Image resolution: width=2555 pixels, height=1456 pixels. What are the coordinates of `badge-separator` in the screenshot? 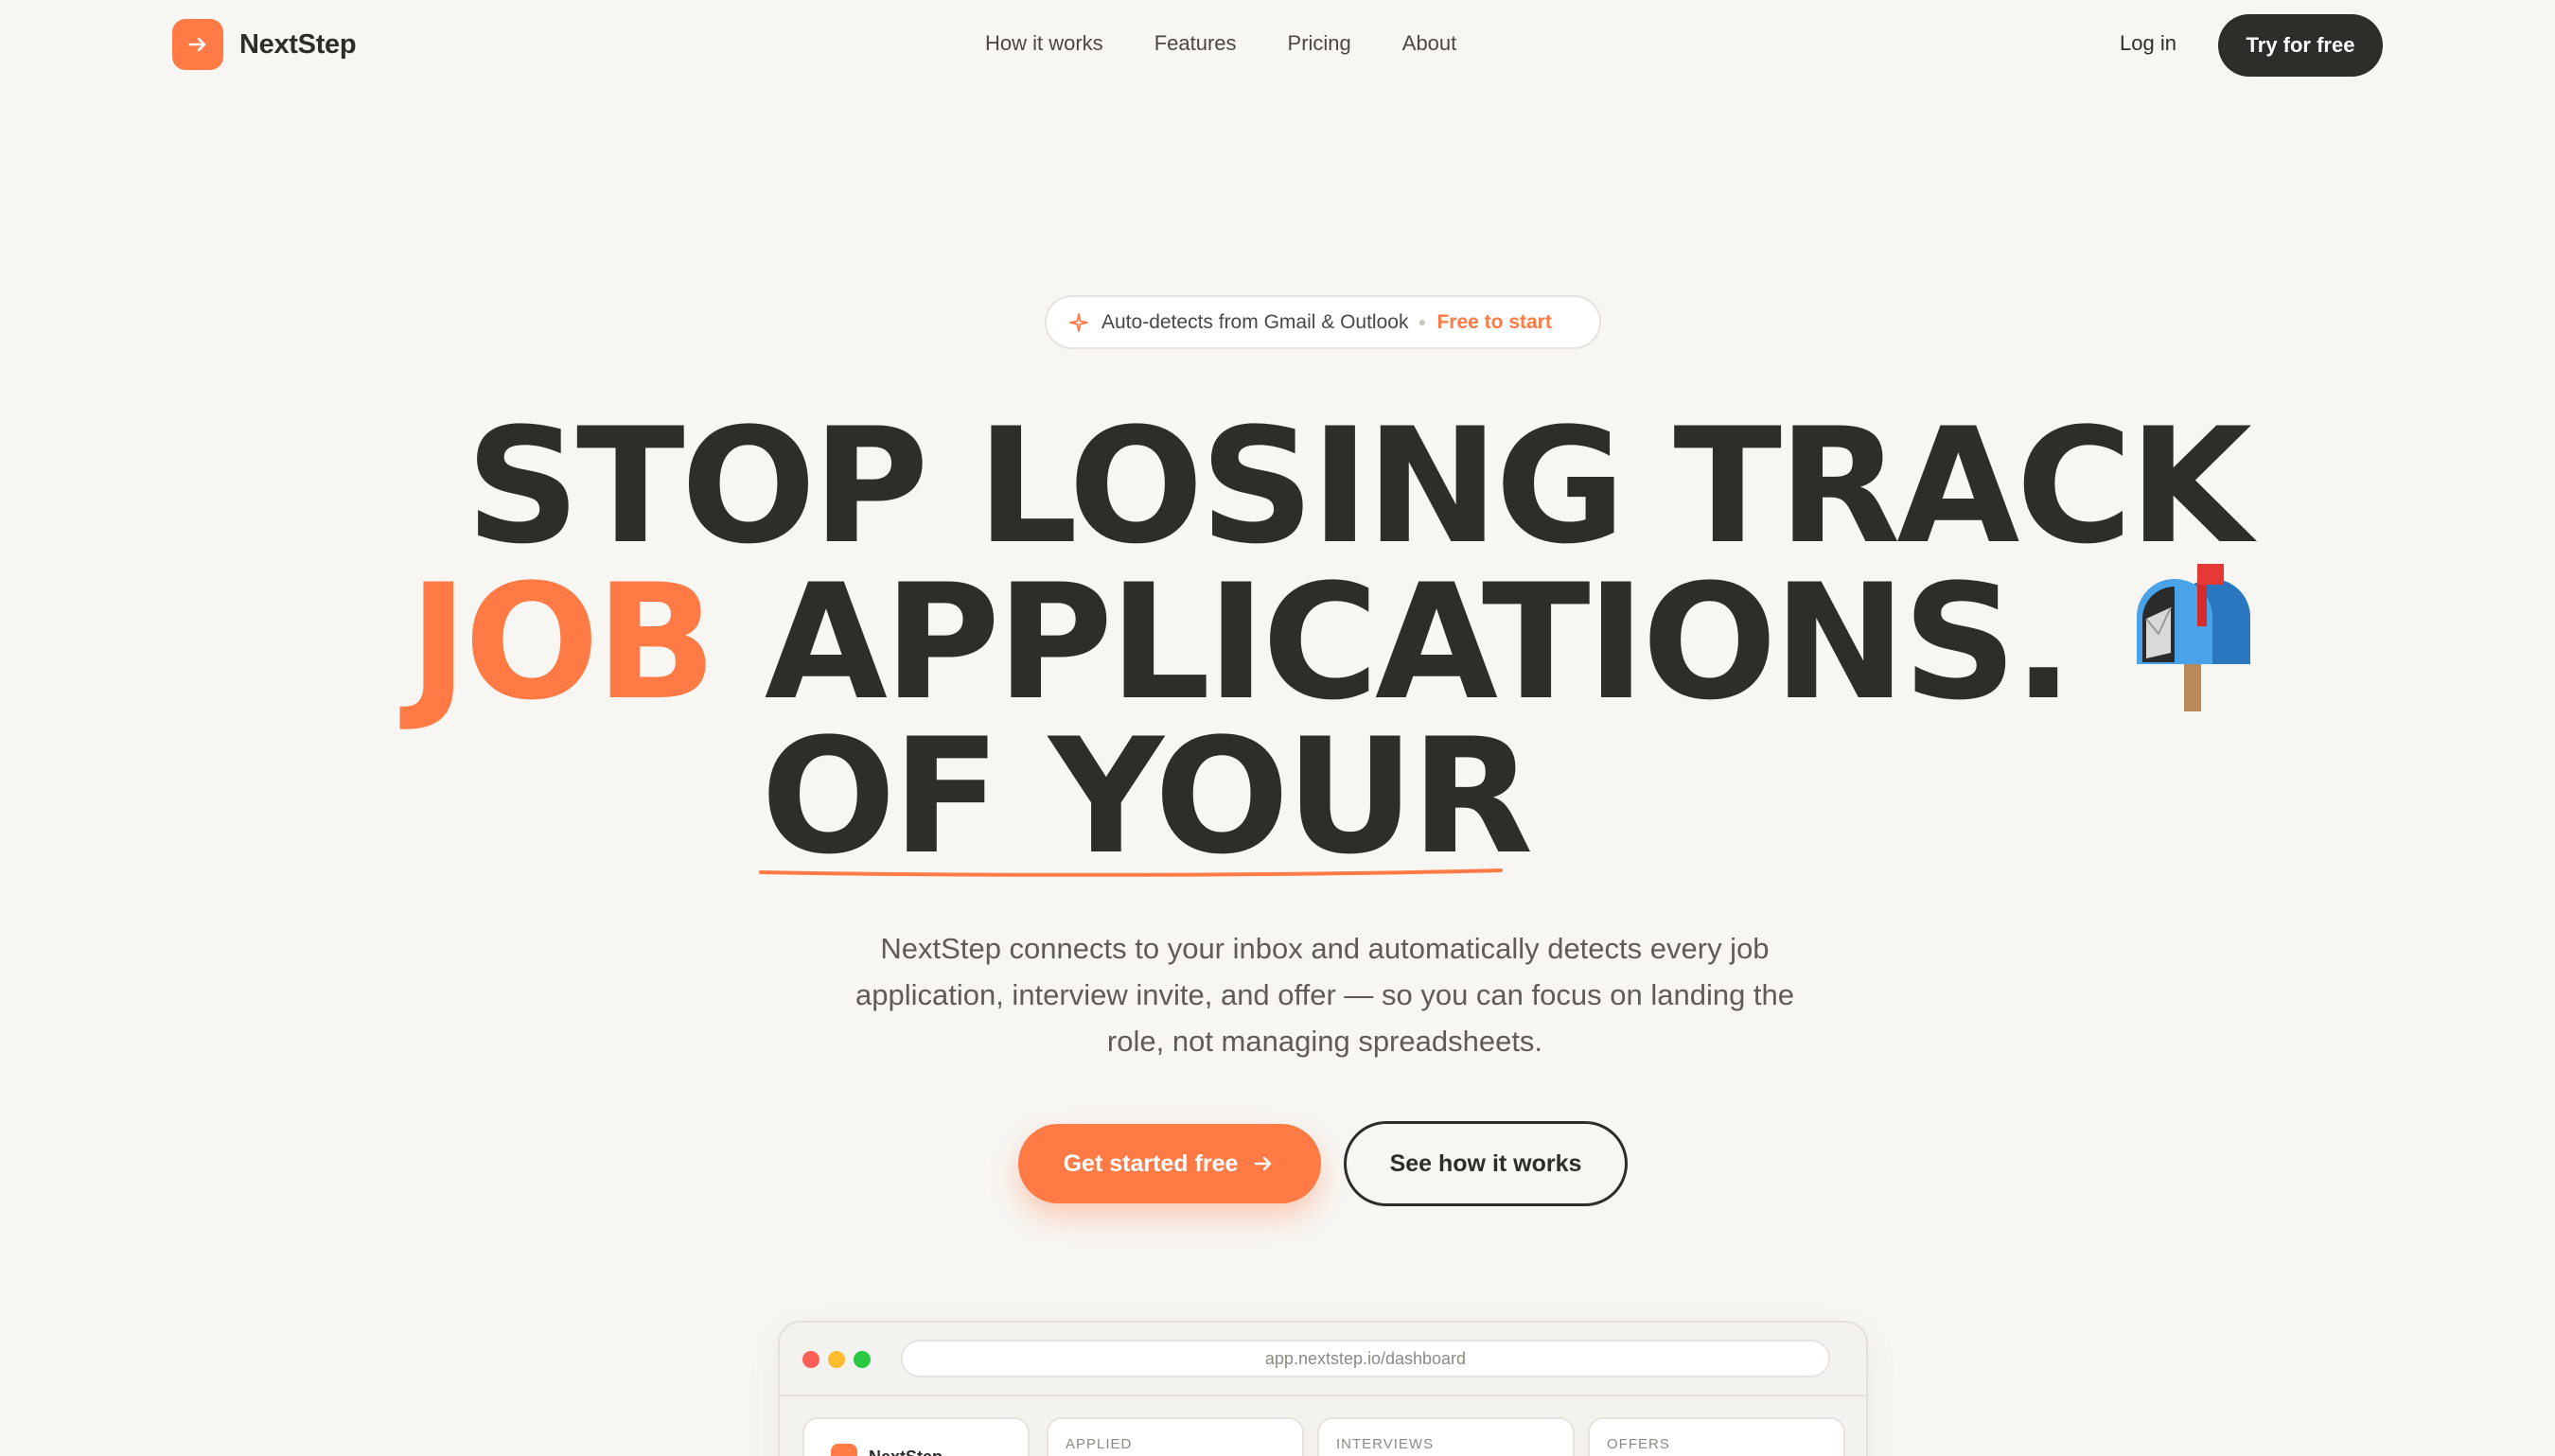 It's located at (1422, 322).